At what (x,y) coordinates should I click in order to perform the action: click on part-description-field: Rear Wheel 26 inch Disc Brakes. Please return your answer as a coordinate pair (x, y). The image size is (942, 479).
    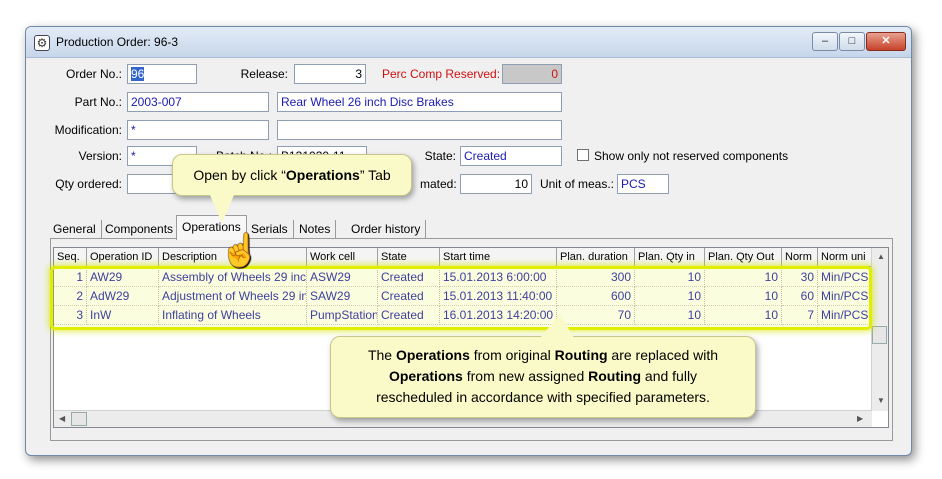
    Looking at the image, I should click on (419, 102).